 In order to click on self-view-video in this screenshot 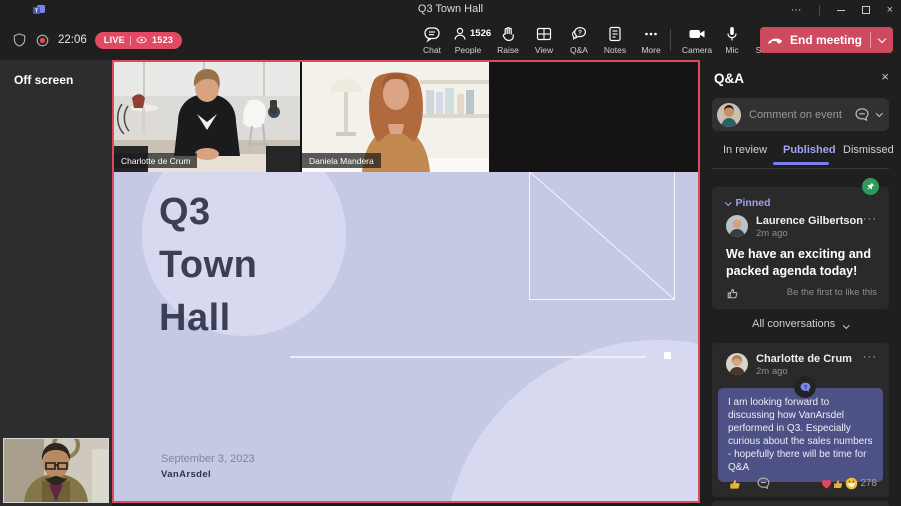, I will do `click(56, 470)`.